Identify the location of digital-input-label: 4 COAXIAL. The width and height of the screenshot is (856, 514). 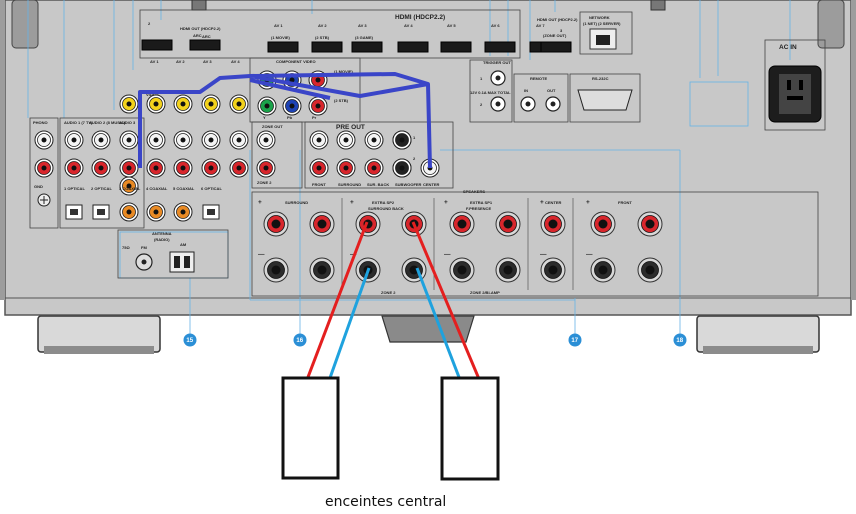
(157, 188).